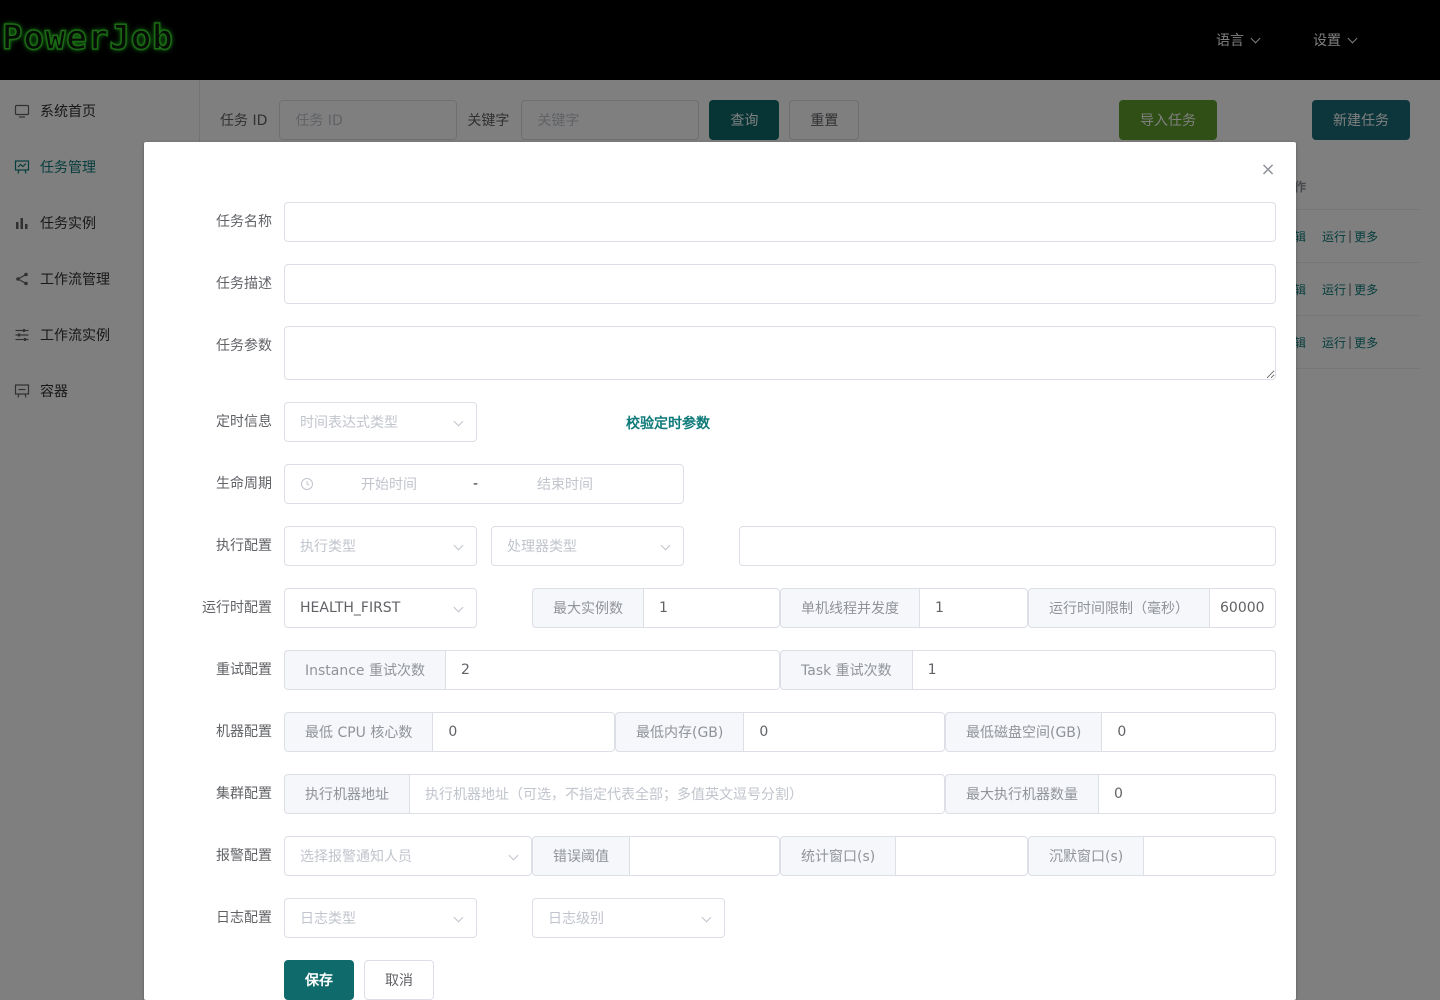  What do you see at coordinates (961, 856) in the screenshot?
I see `stat-window-input` at bounding box center [961, 856].